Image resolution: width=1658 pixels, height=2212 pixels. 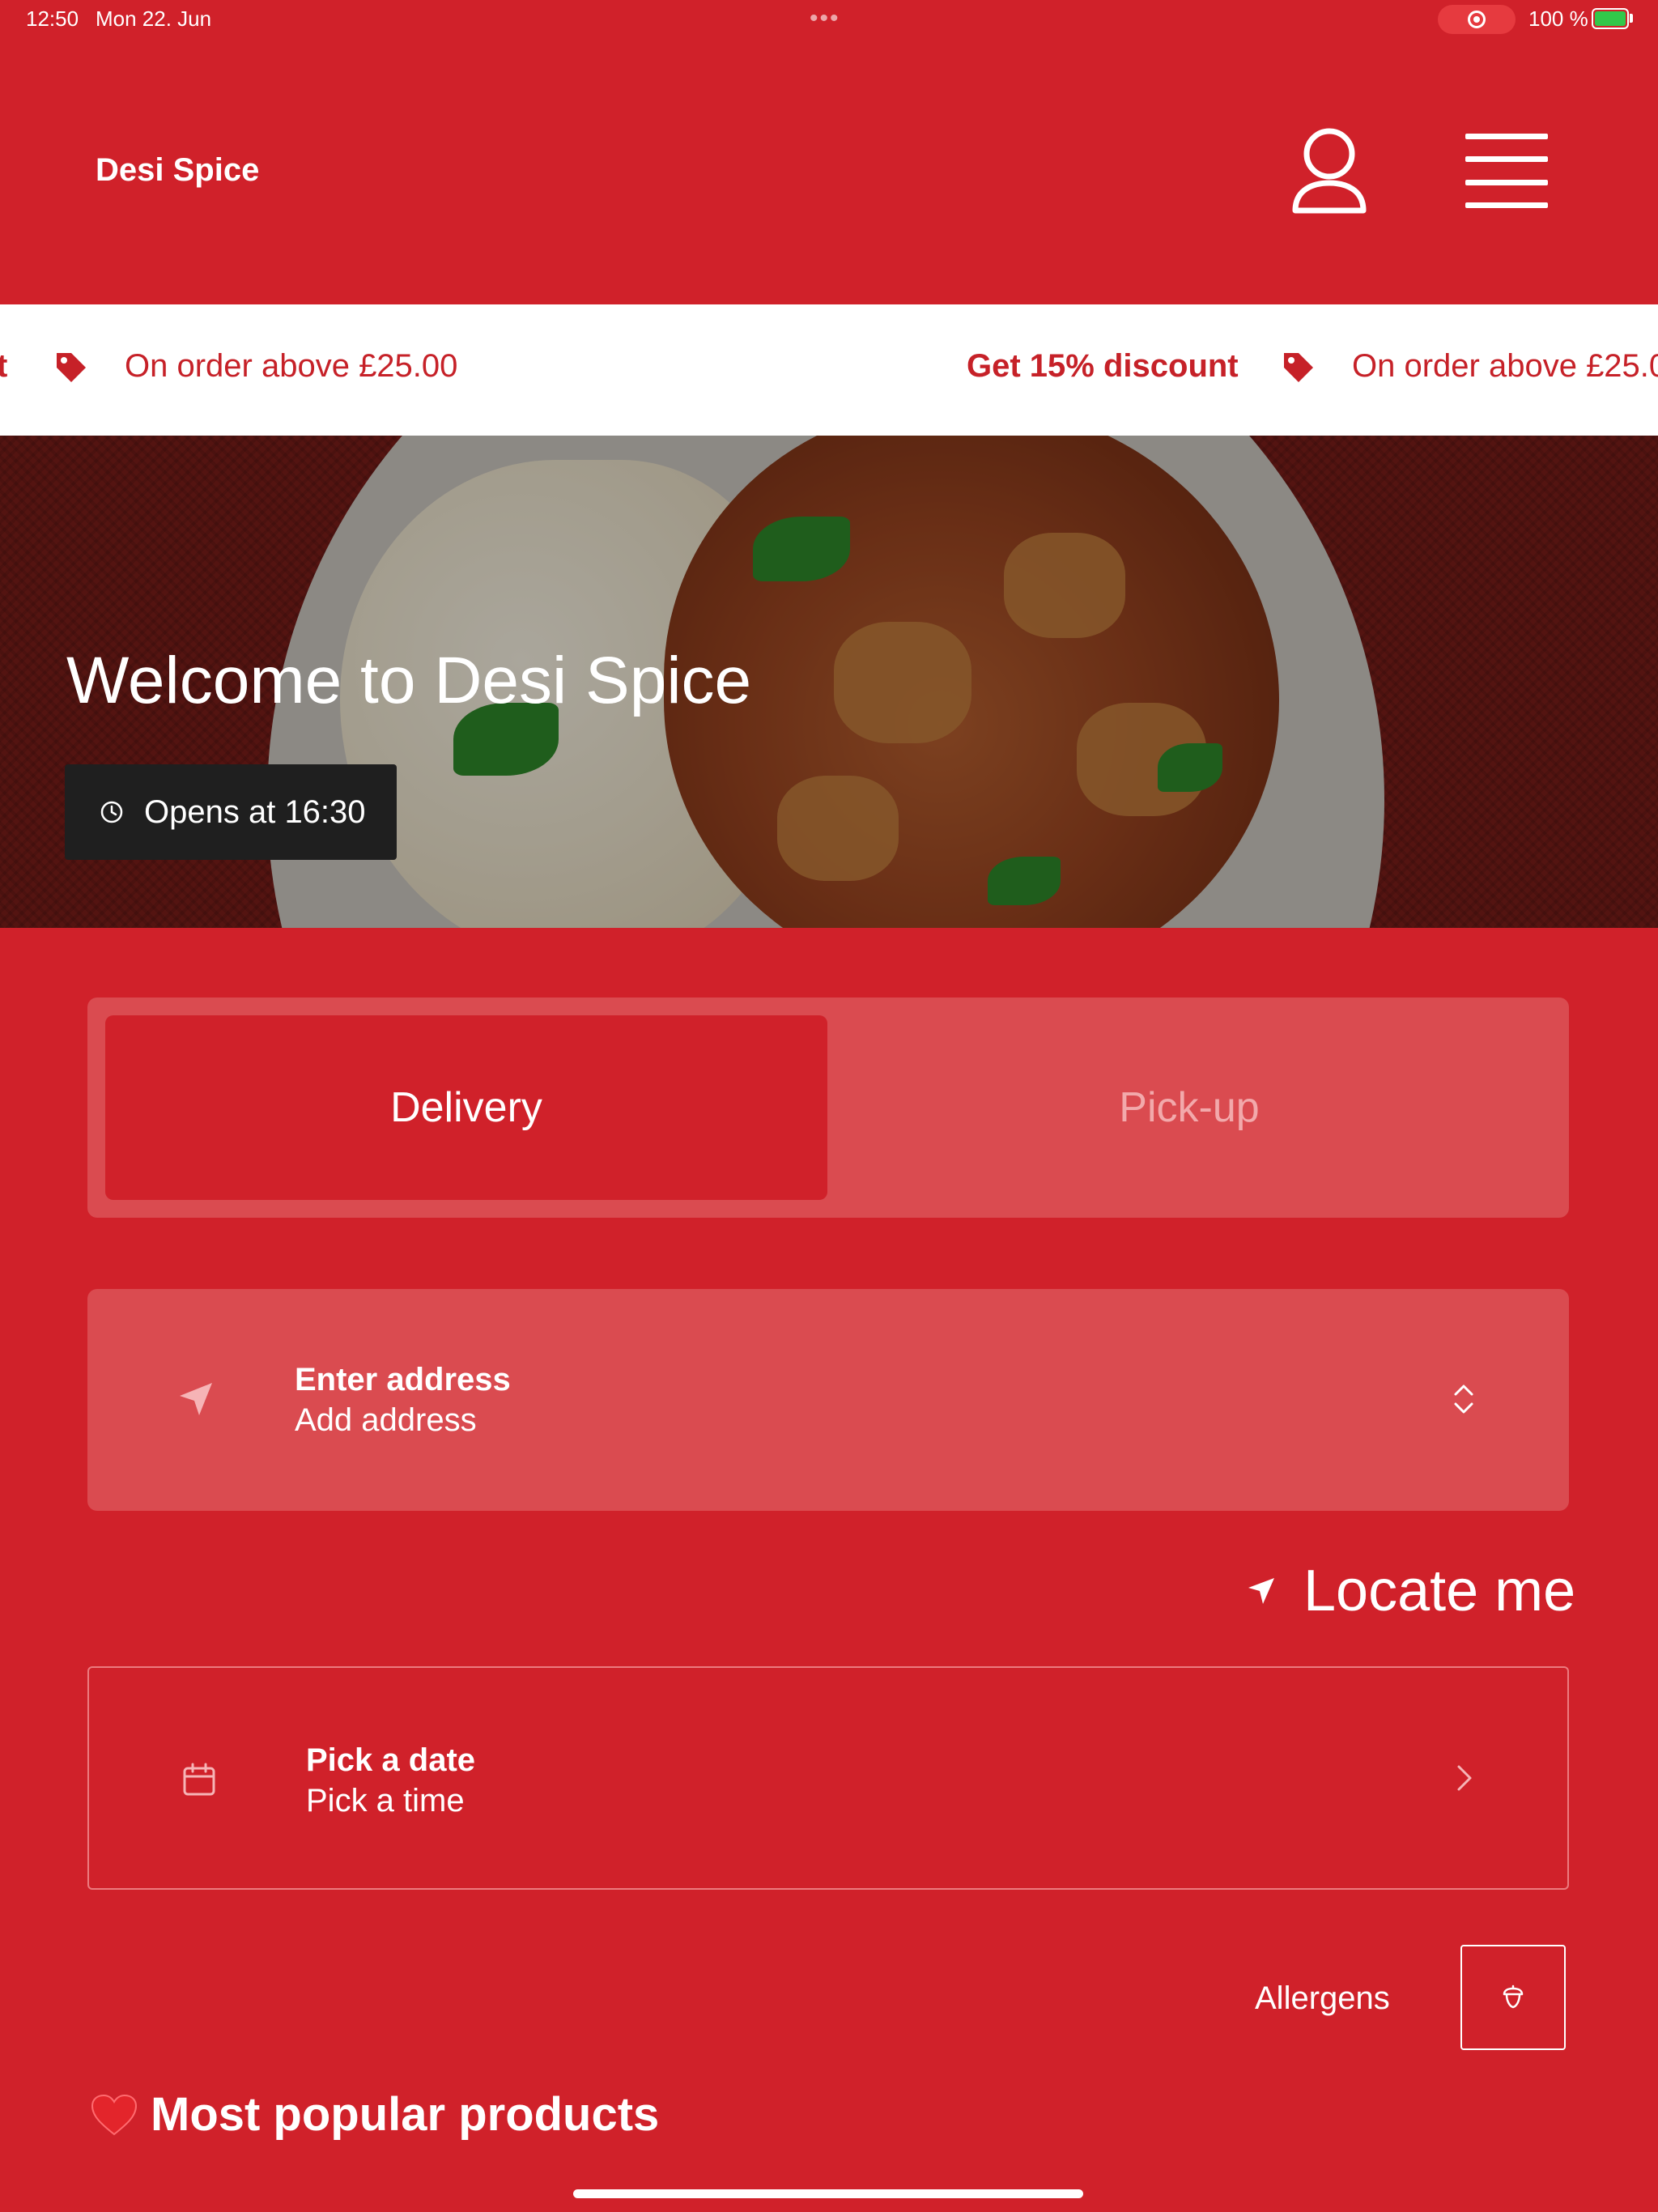 What do you see at coordinates (1505, 366) in the screenshot?
I see `promo-text: On order above £25.0` at bounding box center [1505, 366].